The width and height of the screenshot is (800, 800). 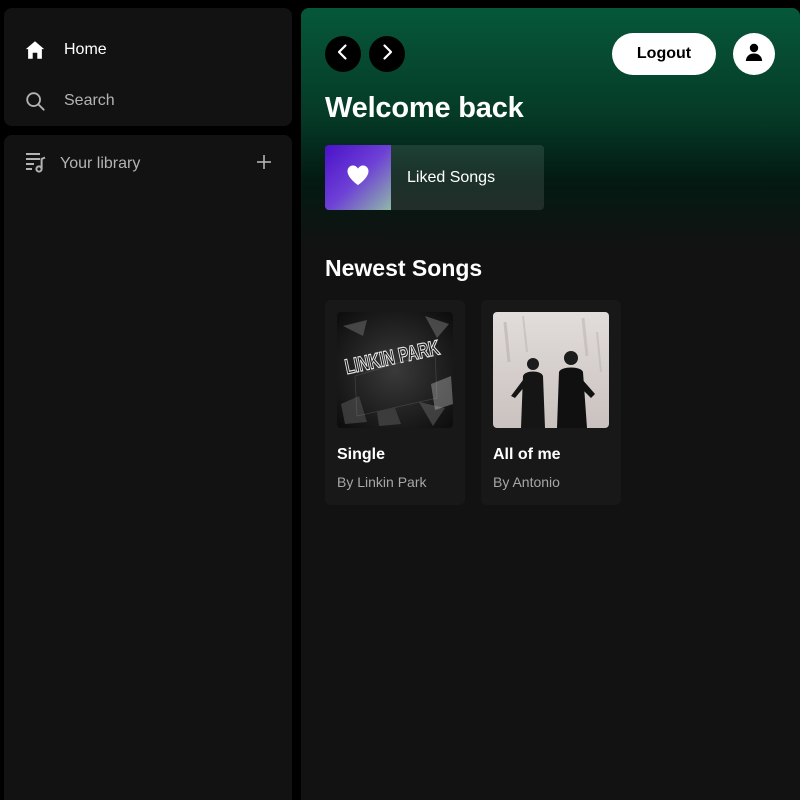 What do you see at coordinates (551, 370) in the screenshot?
I see `song-cover-image` at bounding box center [551, 370].